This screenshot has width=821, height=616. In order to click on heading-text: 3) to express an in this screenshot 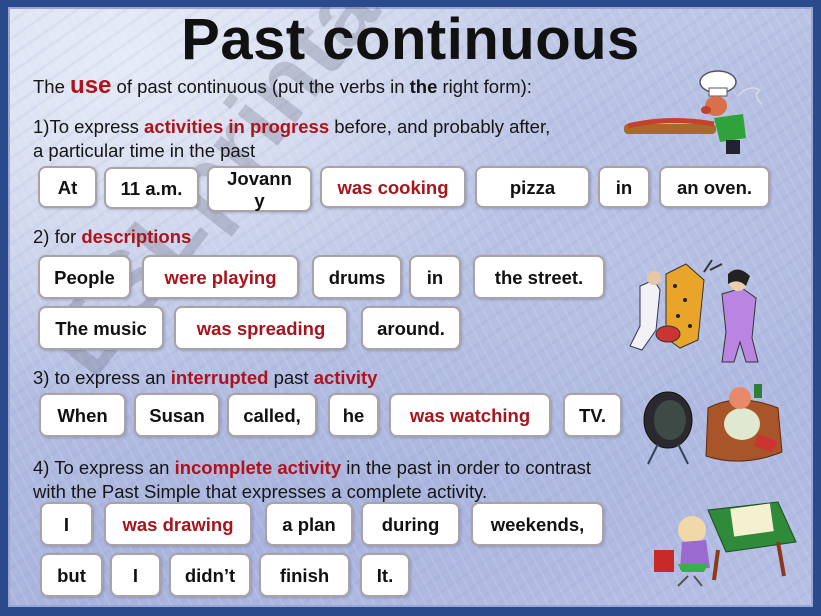, I will do `click(102, 377)`.